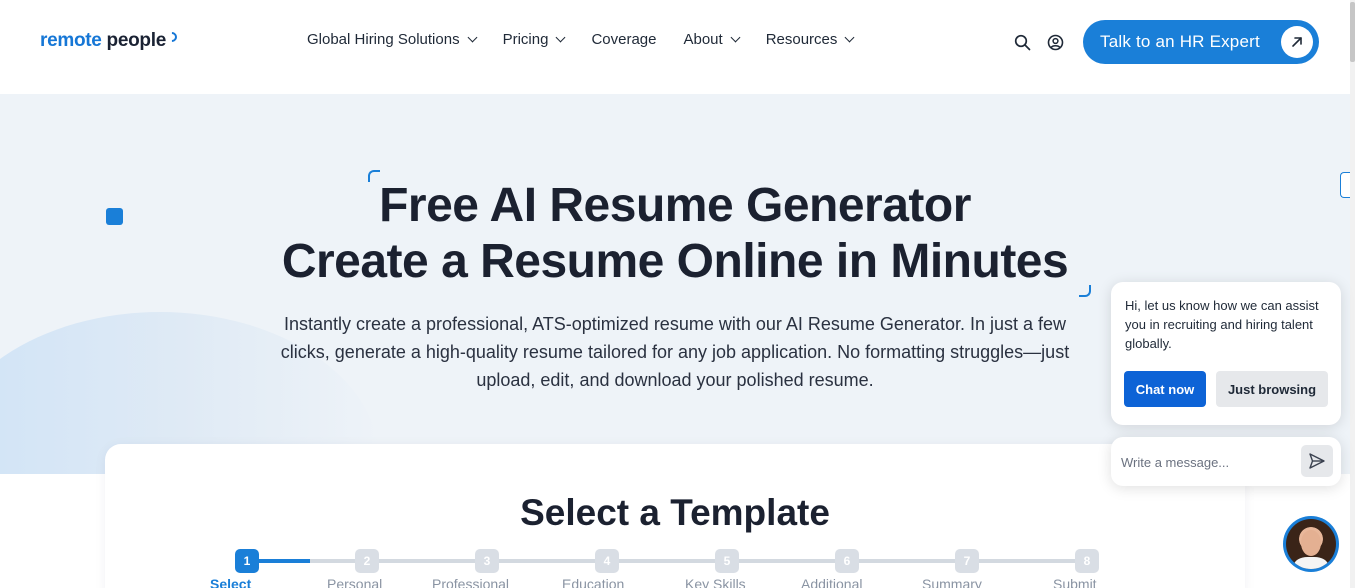 Image resolution: width=1355 pixels, height=588 pixels. What do you see at coordinates (383, 39) in the screenshot?
I see `nav-label: Global Hiring Solutions` at bounding box center [383, 39].